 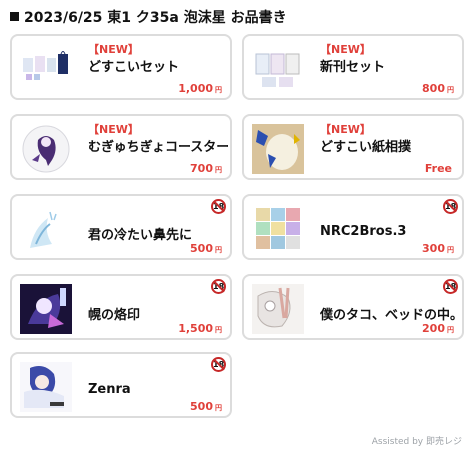 I want to click on item-price: 1,500 円, so click(x=200, y=328).